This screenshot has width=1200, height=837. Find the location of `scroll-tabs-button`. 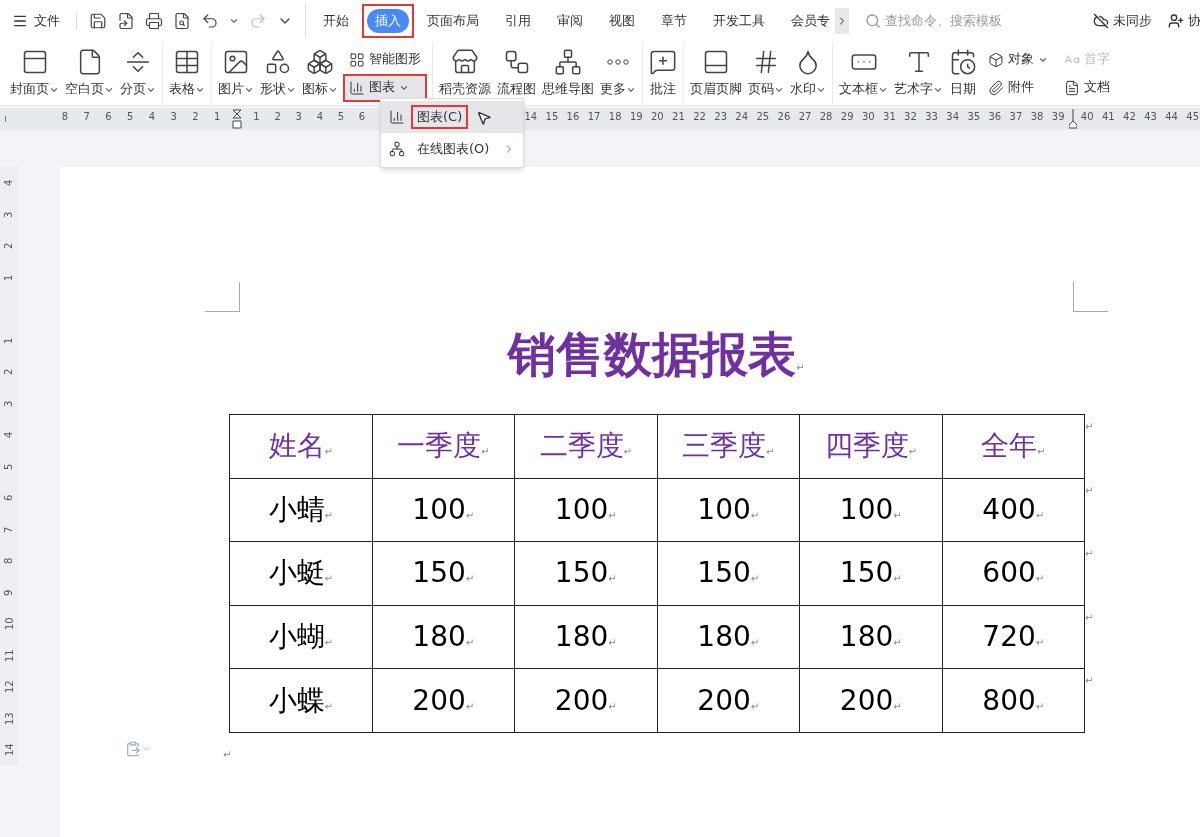

scroll-tabs-button is located at coordinates (842, 21).